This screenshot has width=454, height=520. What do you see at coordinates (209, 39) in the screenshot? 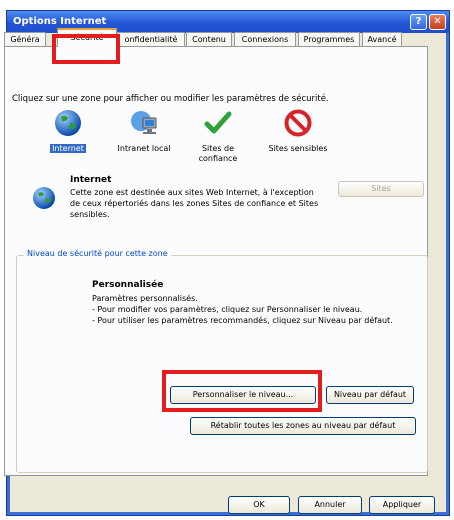
I see `tab-content: Contenu` at bounding box center [209, 39].